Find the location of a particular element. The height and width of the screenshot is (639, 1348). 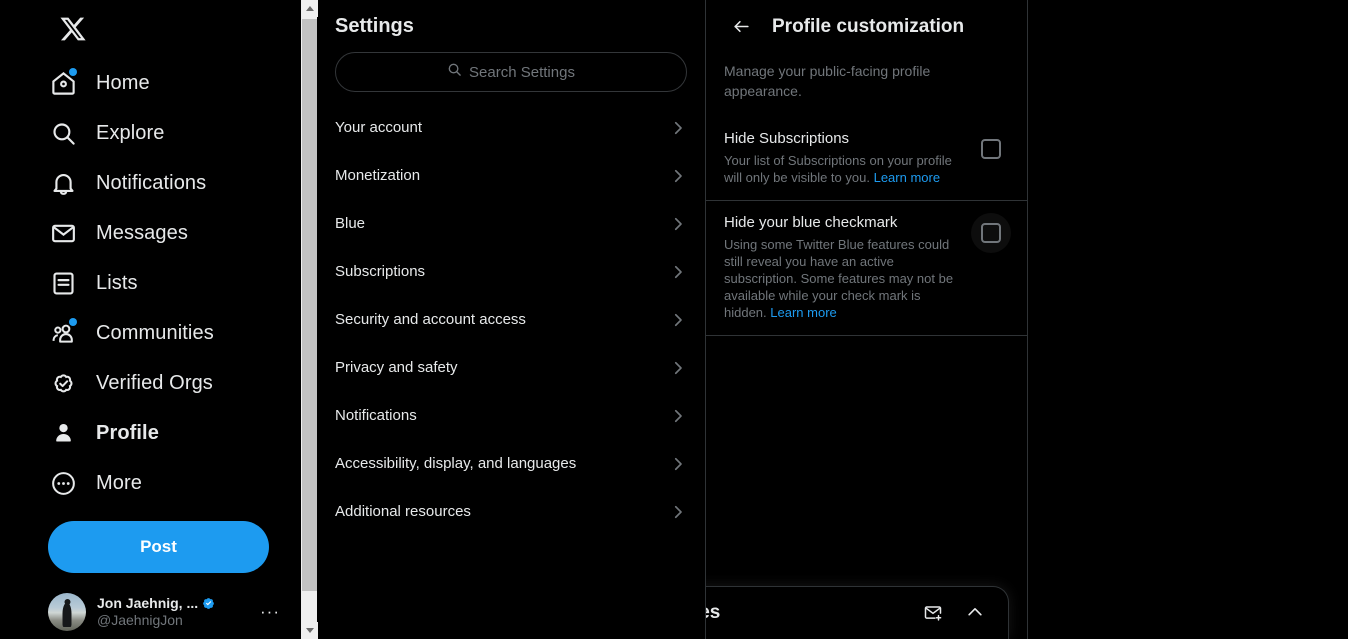

messages-dock-title: Messages is located at coordinates (713, 612).